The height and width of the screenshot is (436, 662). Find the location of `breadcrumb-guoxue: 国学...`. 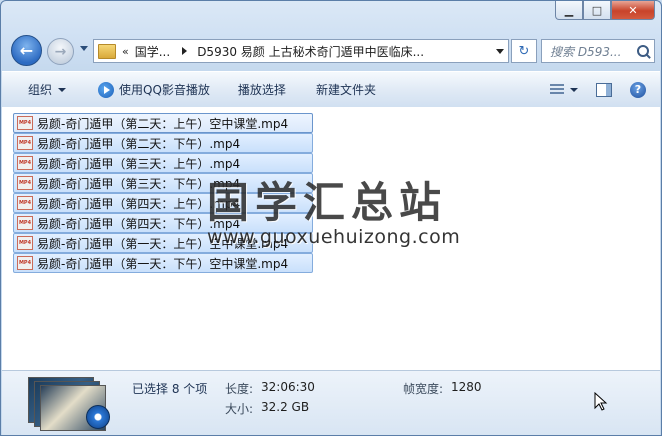

breadcrumb-guoxue: 国学... is located at coordinates (152, 51).